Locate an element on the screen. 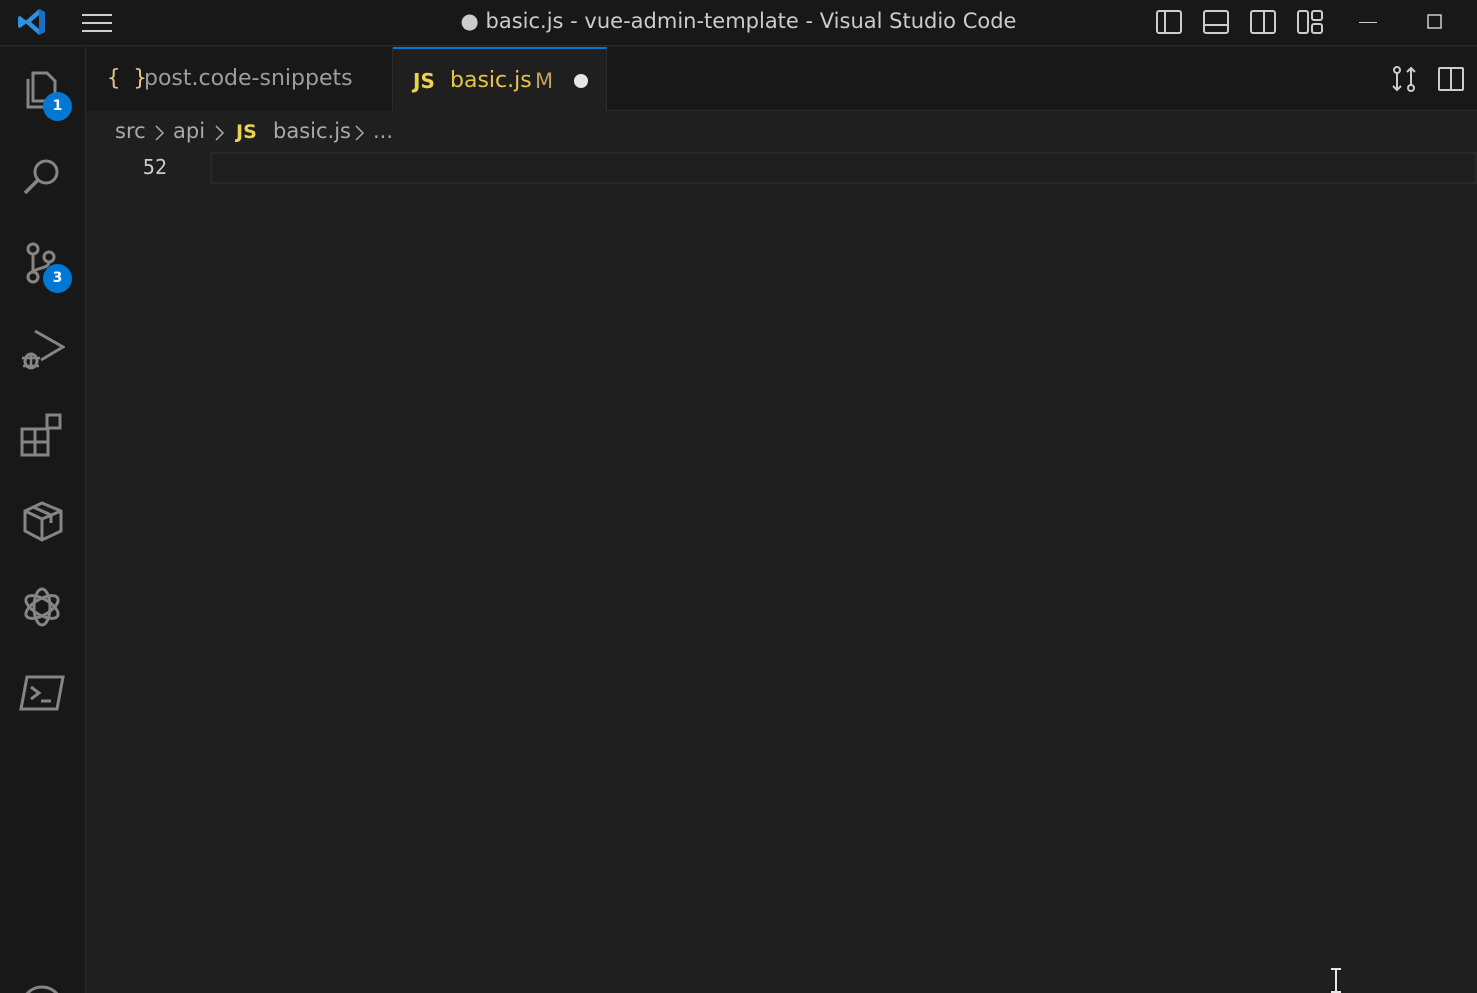 The image size is (1477, 993). activity-explorer: 1 is located at coordinates (43, 90).